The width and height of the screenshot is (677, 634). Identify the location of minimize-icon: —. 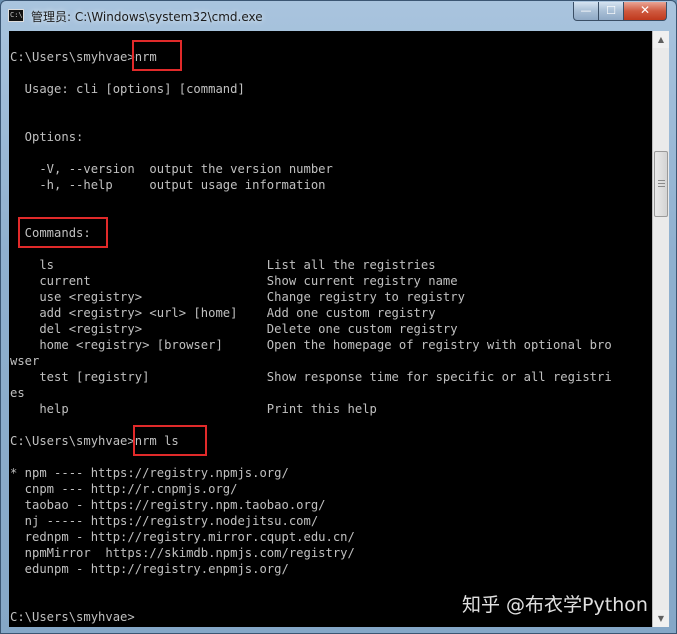
(586, 10).